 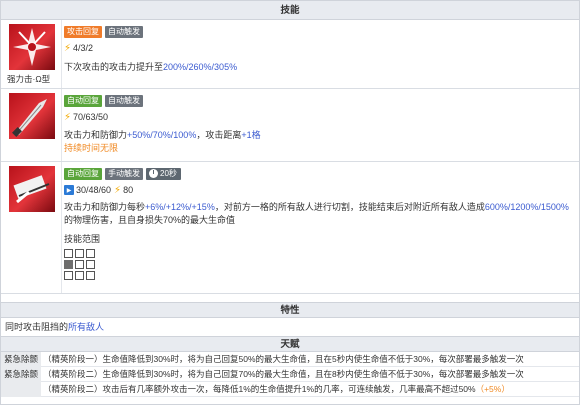 What do you see at coordinates (86, 327) in the screenshot?
I see `trait-link: 所有敌人` at bounding box center [86, 327].